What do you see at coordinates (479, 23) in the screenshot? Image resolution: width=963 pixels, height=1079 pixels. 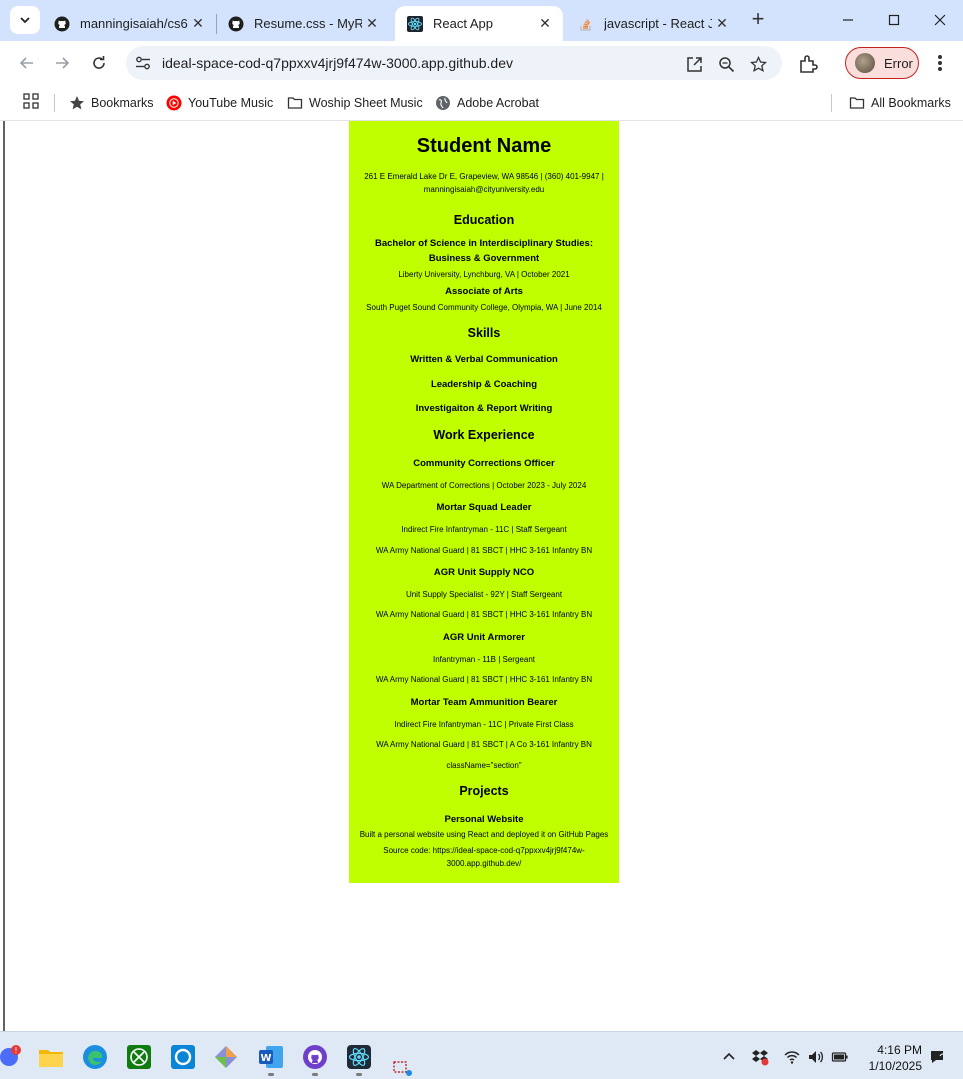 I see `tab-react-app: React App ✕` at bounding box center [479, 23].